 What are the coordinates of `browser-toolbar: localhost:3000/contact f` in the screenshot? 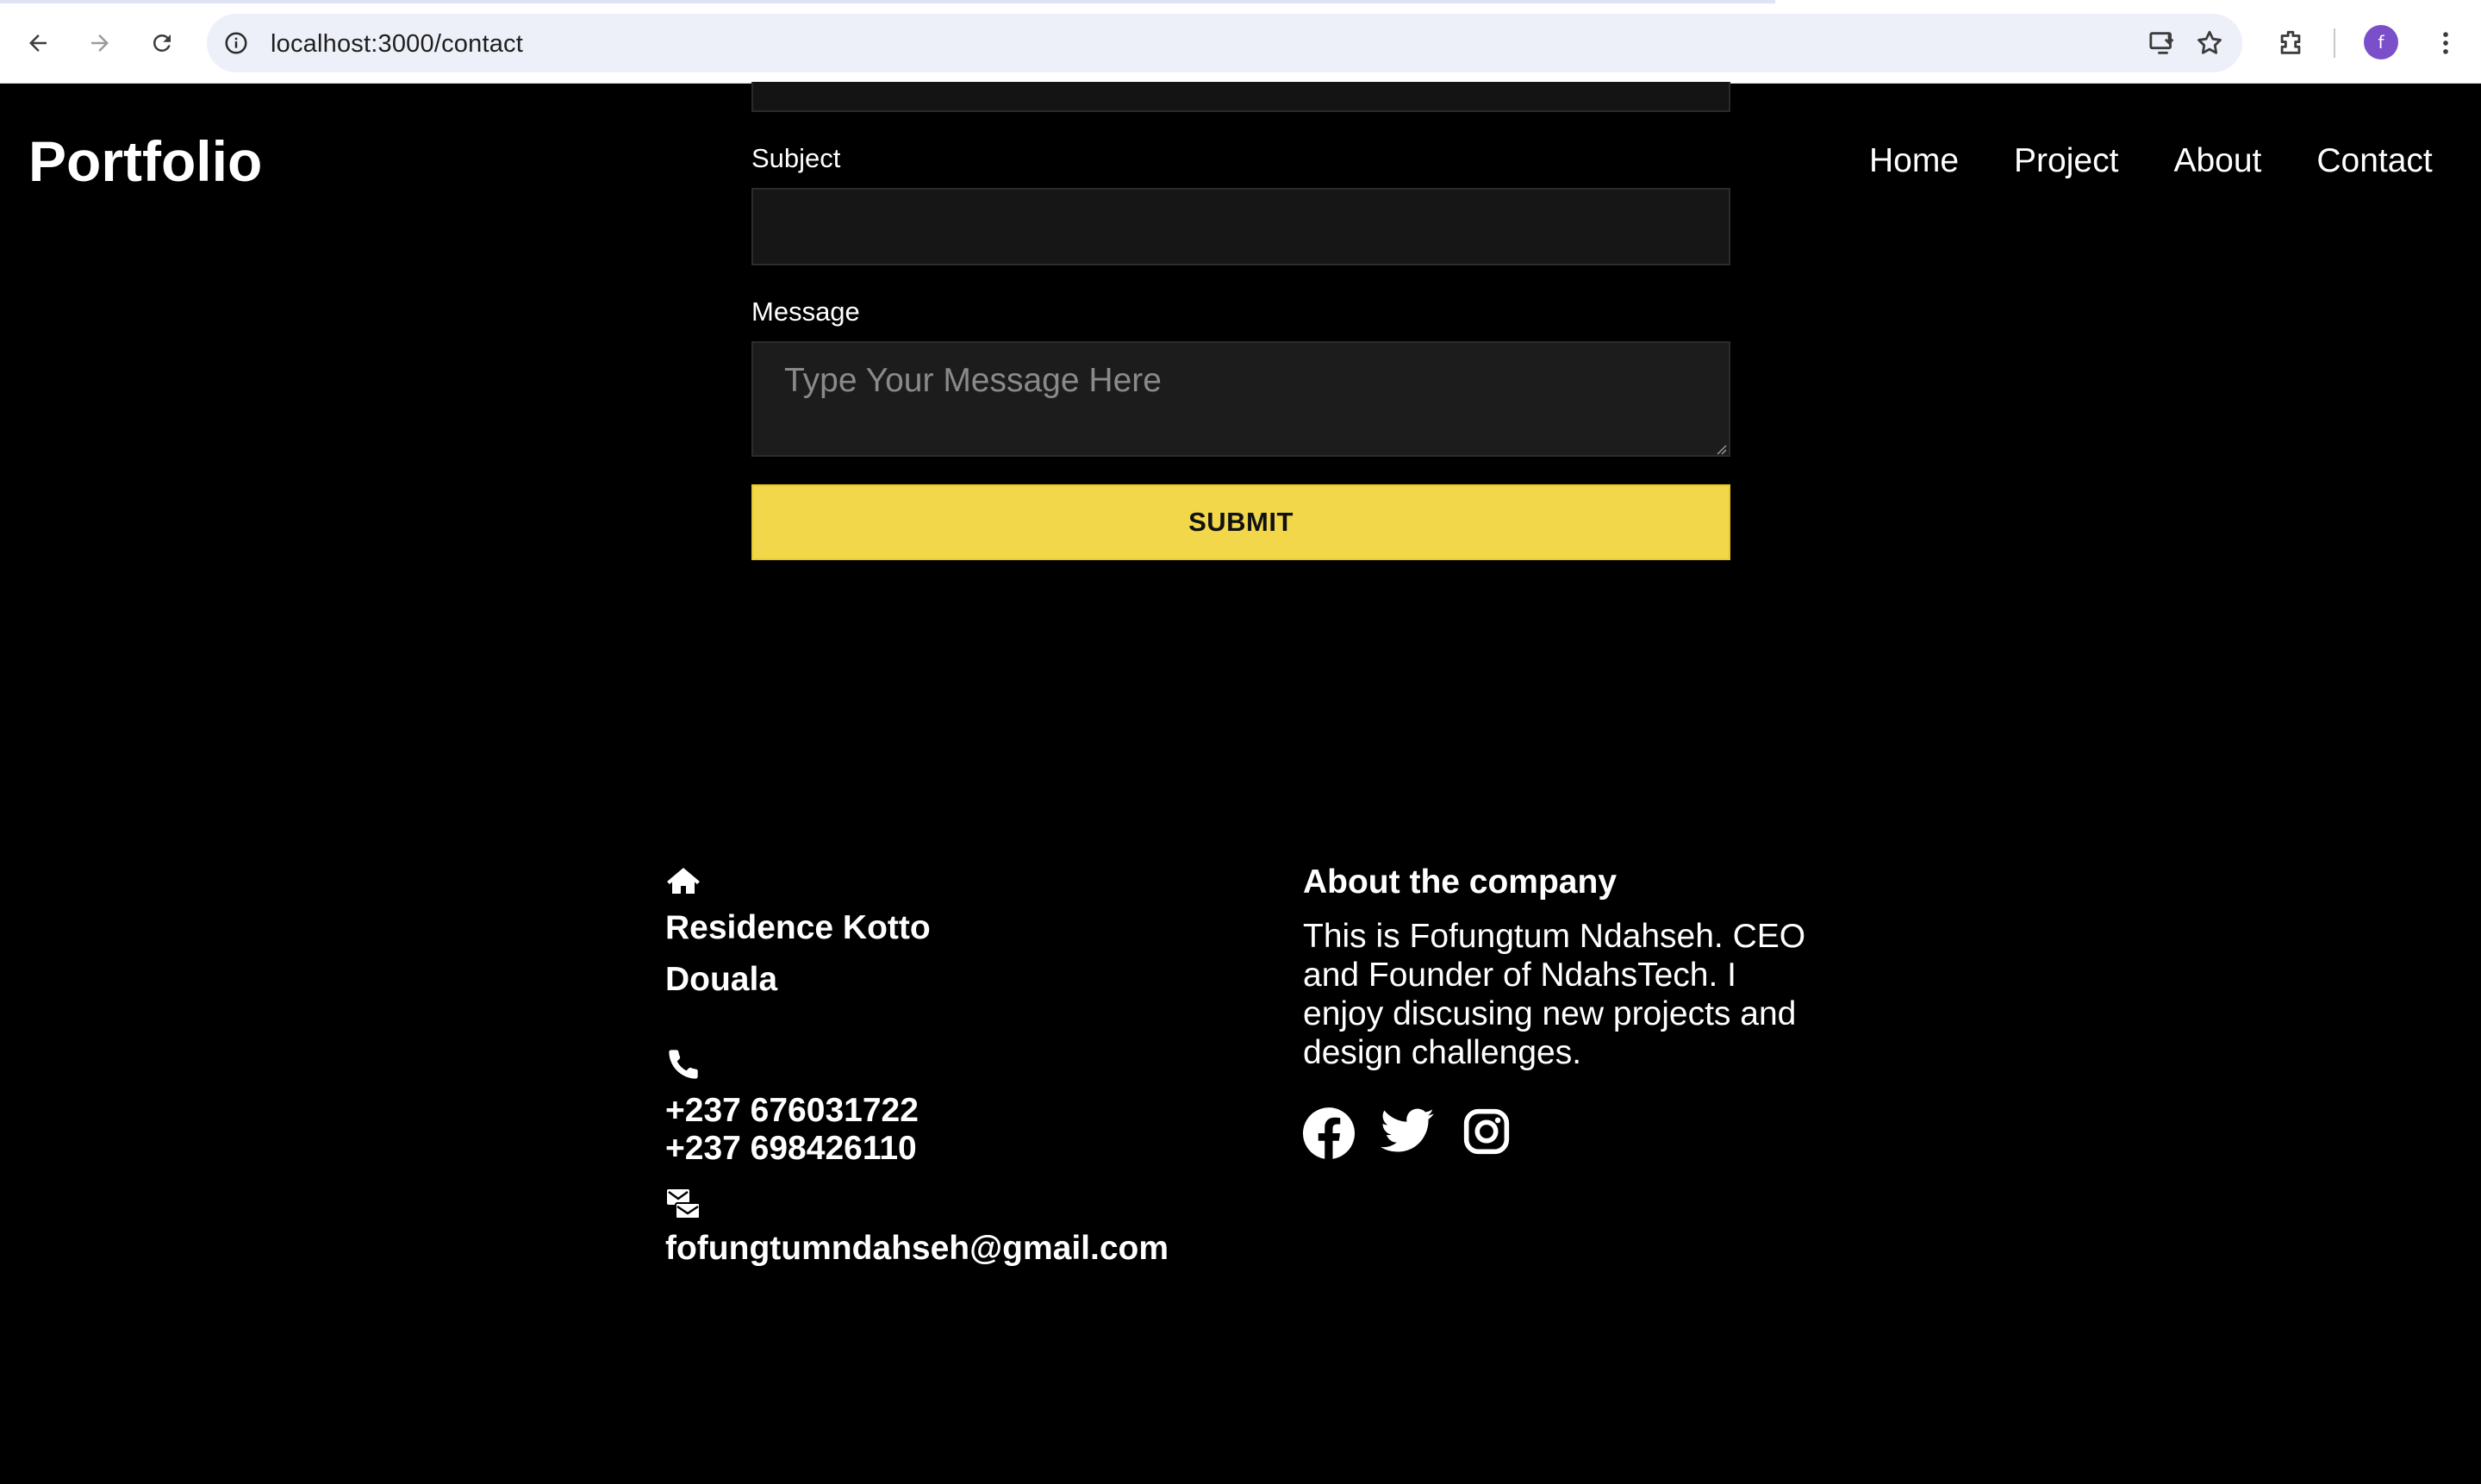 It's located at (1240, 42).